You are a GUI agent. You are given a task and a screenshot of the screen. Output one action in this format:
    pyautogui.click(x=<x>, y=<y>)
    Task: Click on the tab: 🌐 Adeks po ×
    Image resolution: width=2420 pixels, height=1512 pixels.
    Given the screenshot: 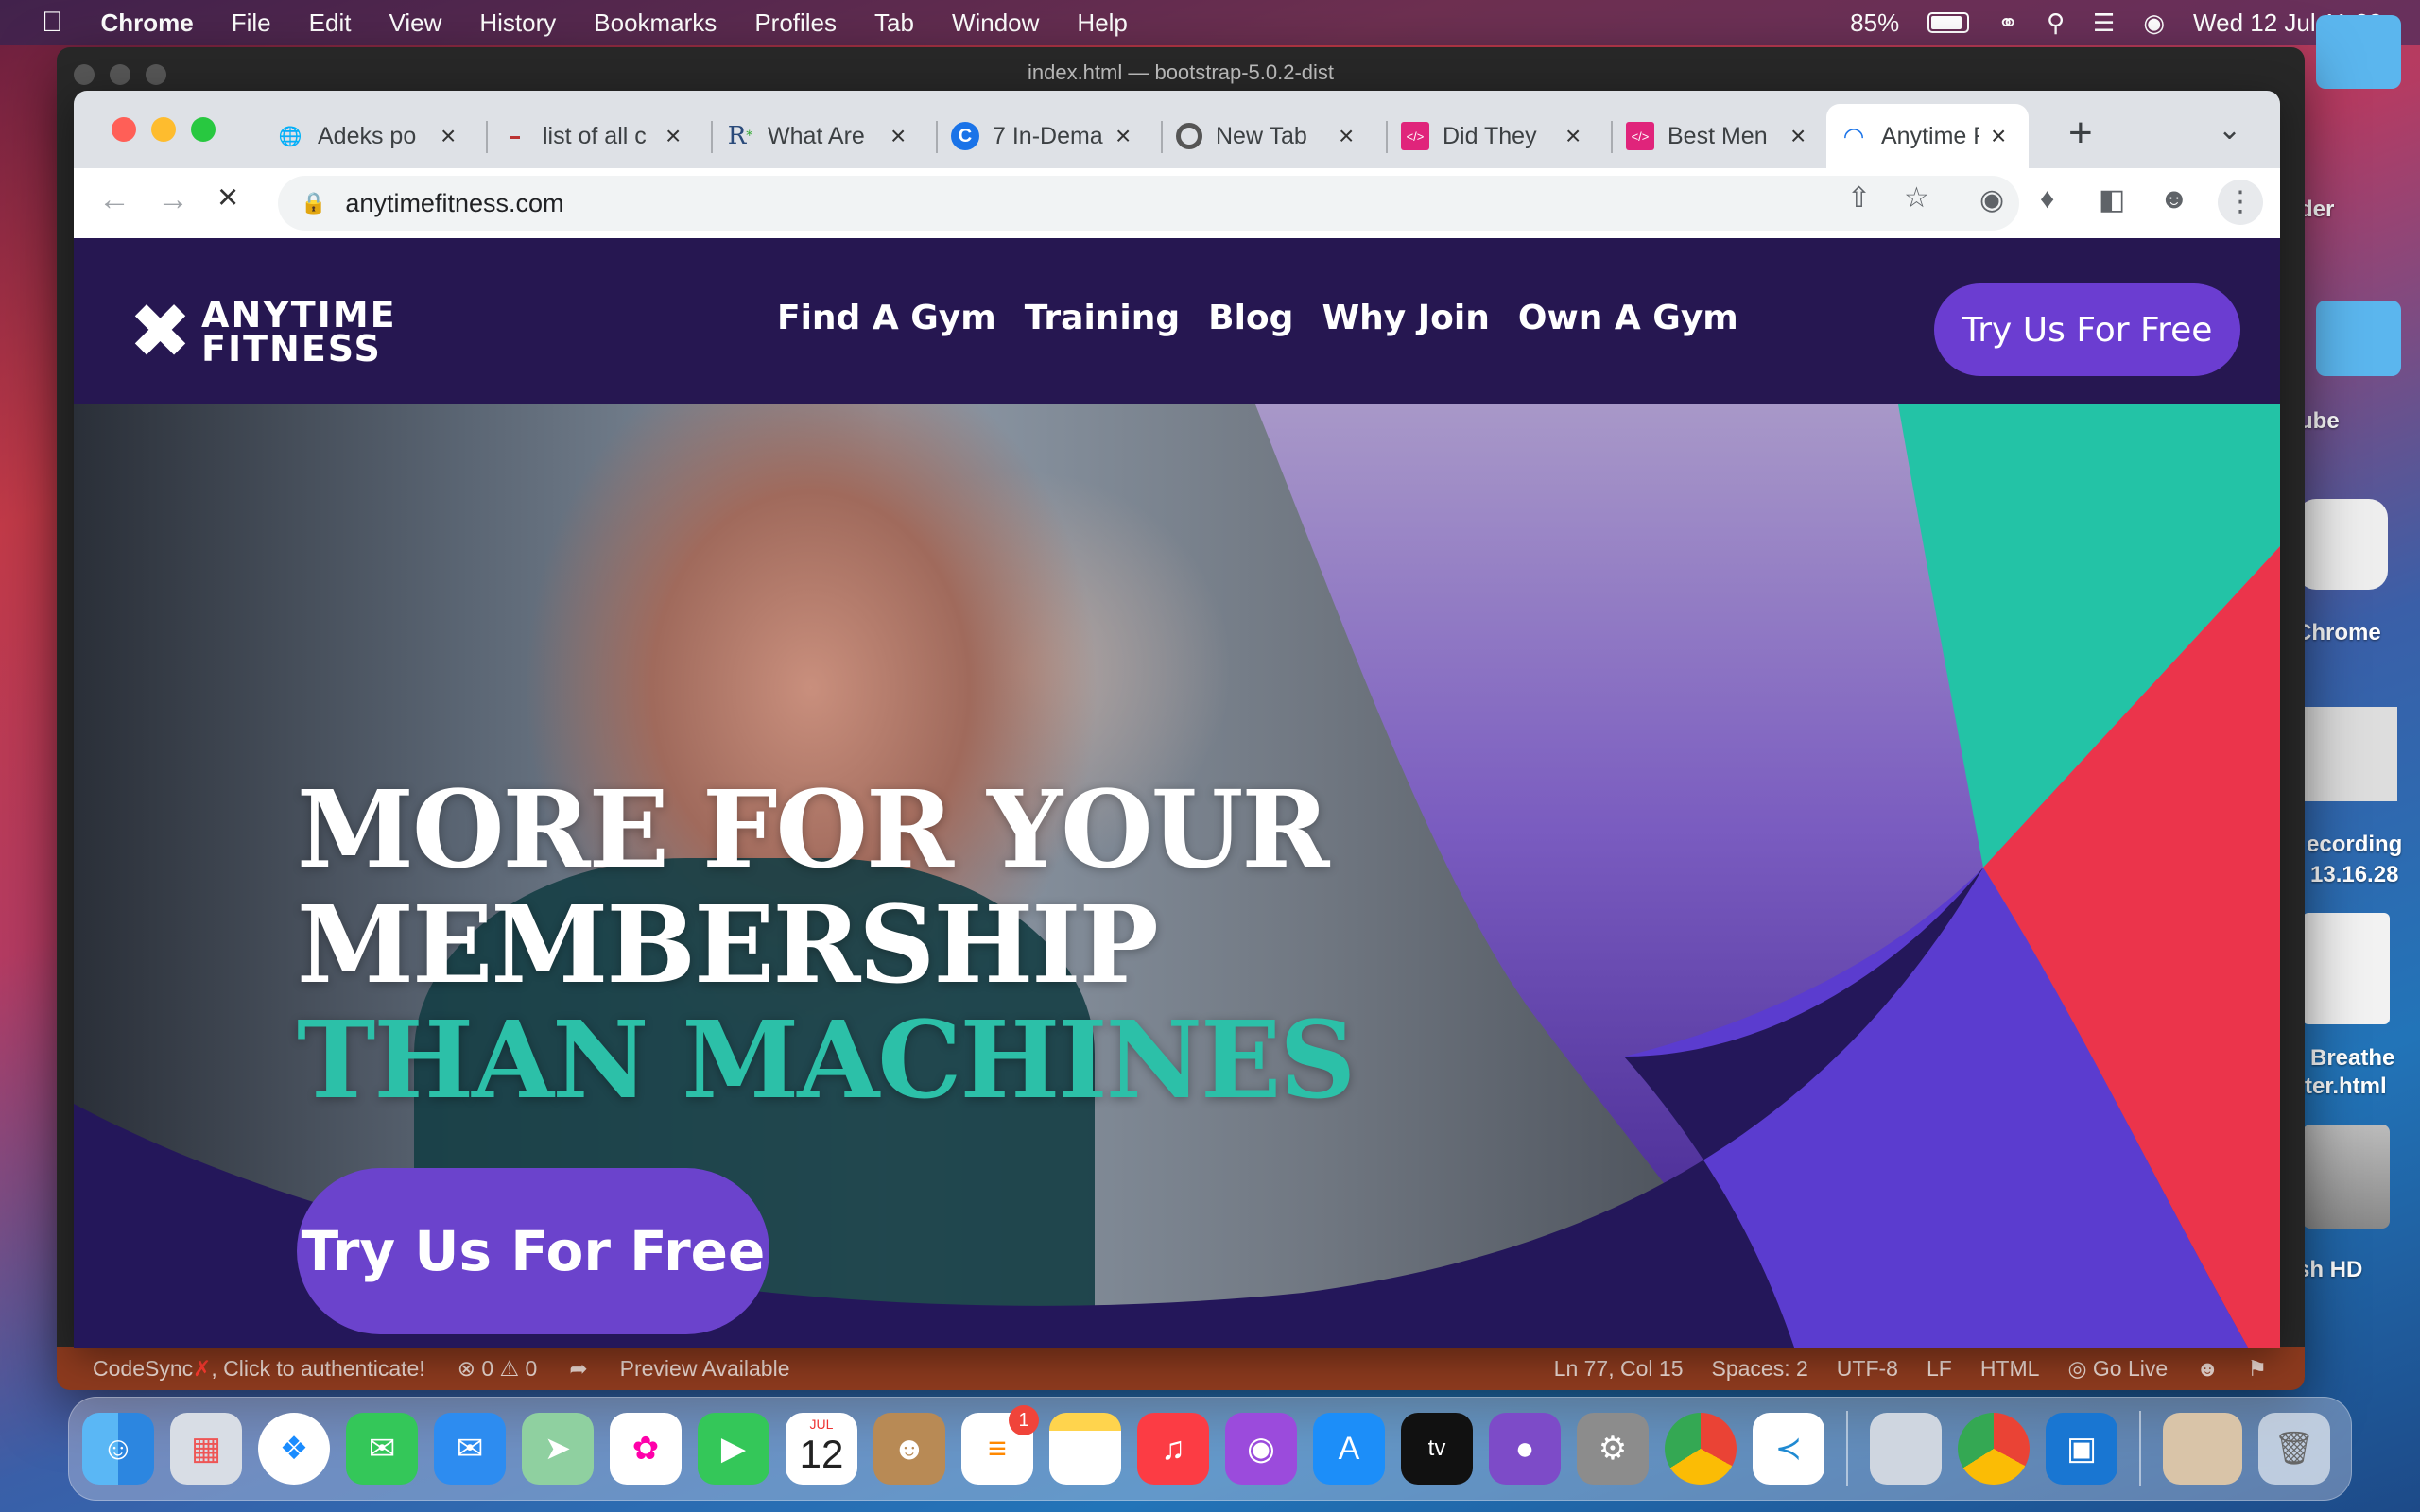 What is the action you would take?
    pyautogui.click(x=375, y=136)
    